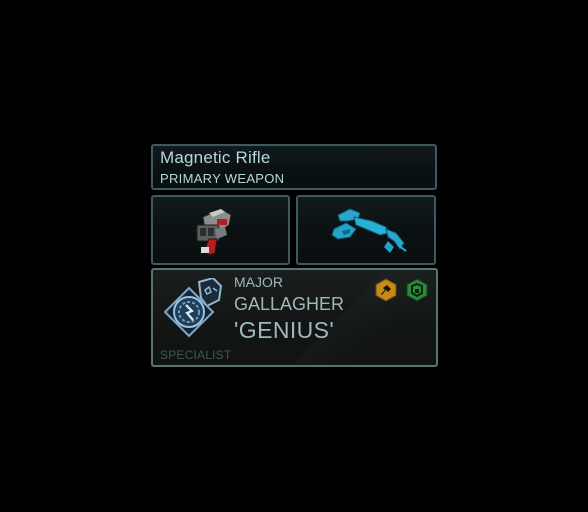 This screenshot has width=588, height=512. What do you see at coordinates (193, 308) in the screenshot?
I see `specialist-class-emblem-icon` at bounding box center [193, 308].